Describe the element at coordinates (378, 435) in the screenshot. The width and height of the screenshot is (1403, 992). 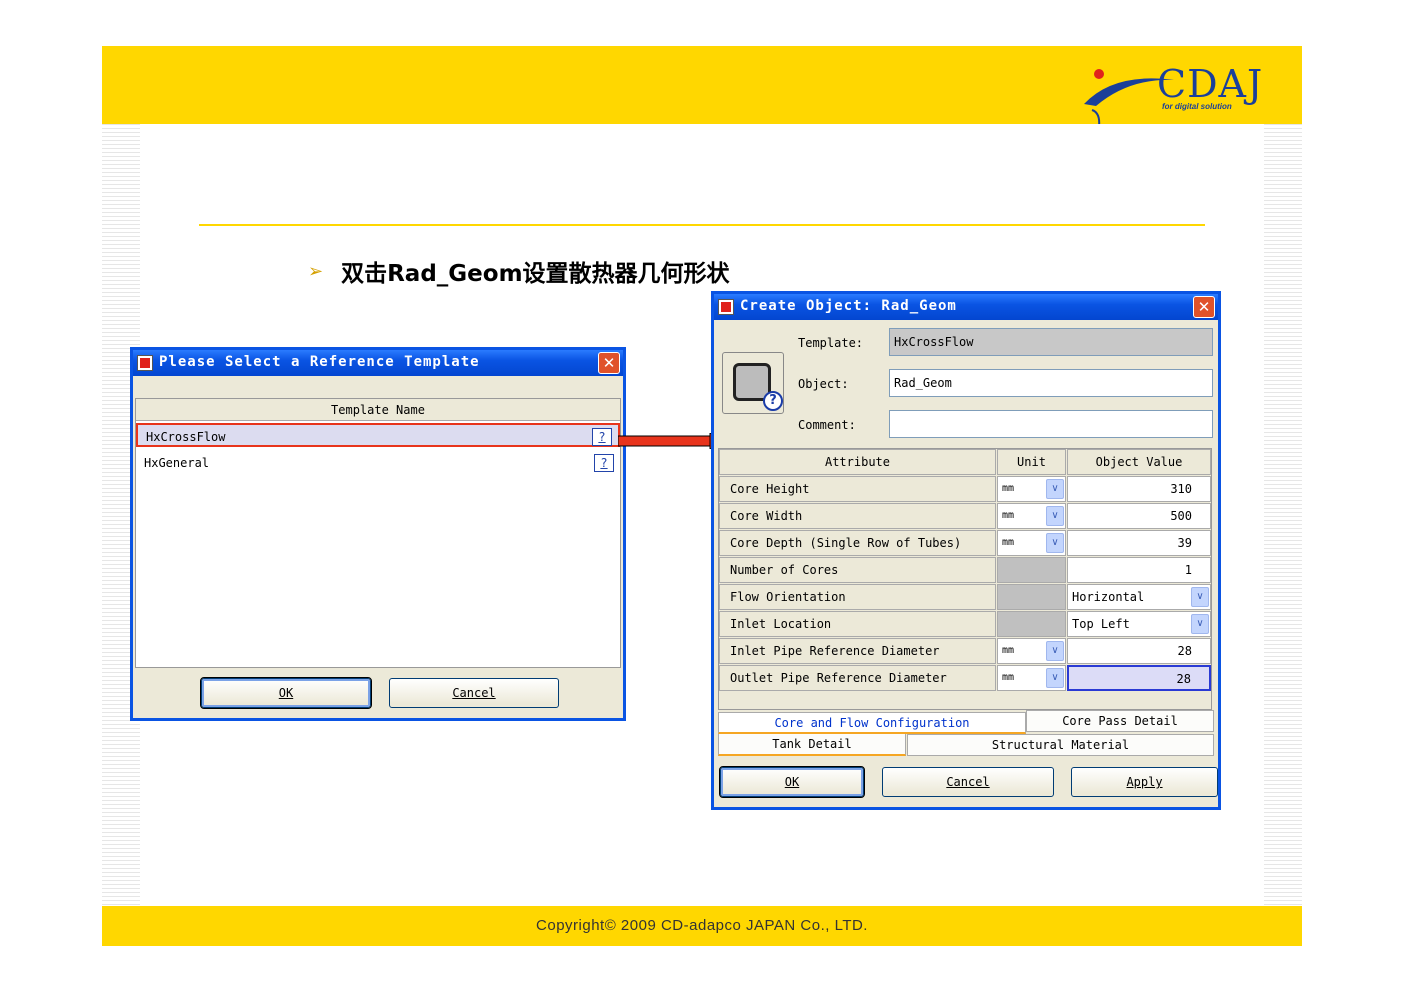
I see `template-row-hxcrossflow: HxCrossFlow ?` at that location.